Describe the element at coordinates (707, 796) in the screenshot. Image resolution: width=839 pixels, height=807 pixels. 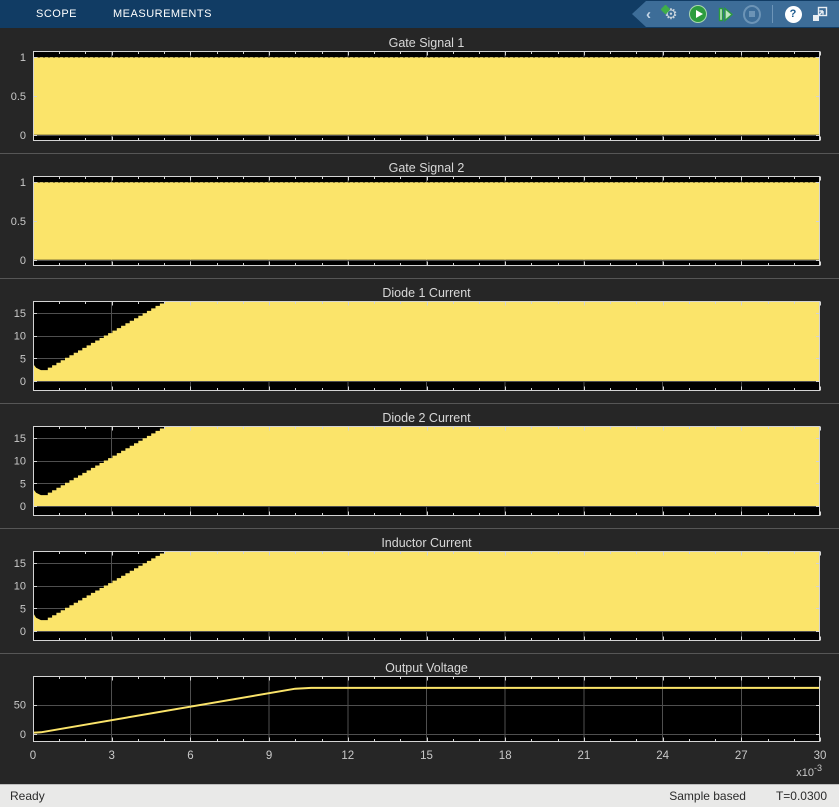
I see `status-sample-mode: Sample based` at that location.